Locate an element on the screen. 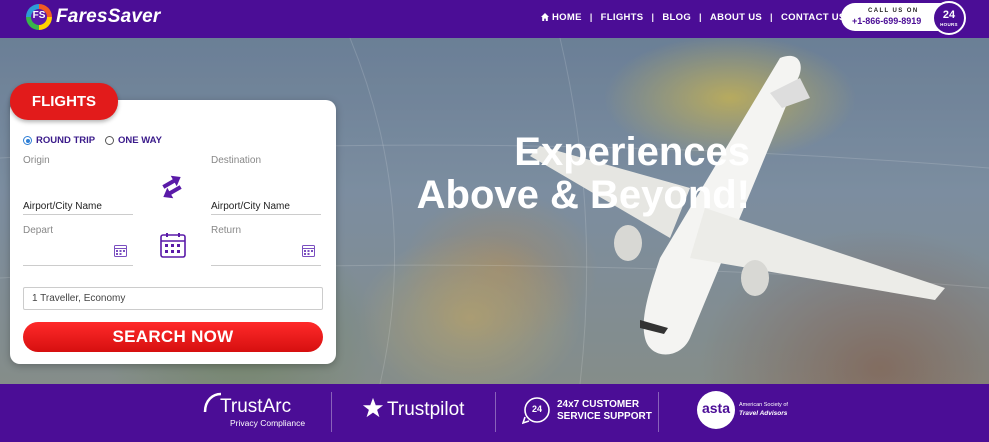  tab-flights: FLIGHTS is located at coordinates (64, 101).